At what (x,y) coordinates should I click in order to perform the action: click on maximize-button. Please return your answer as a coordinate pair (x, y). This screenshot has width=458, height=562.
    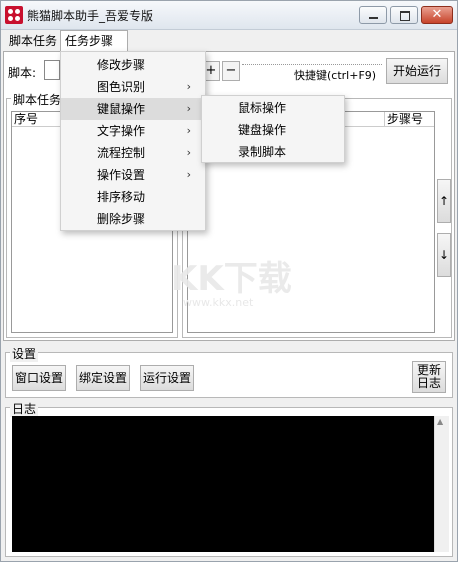
    Looking at the image, I should click on (404, 15).